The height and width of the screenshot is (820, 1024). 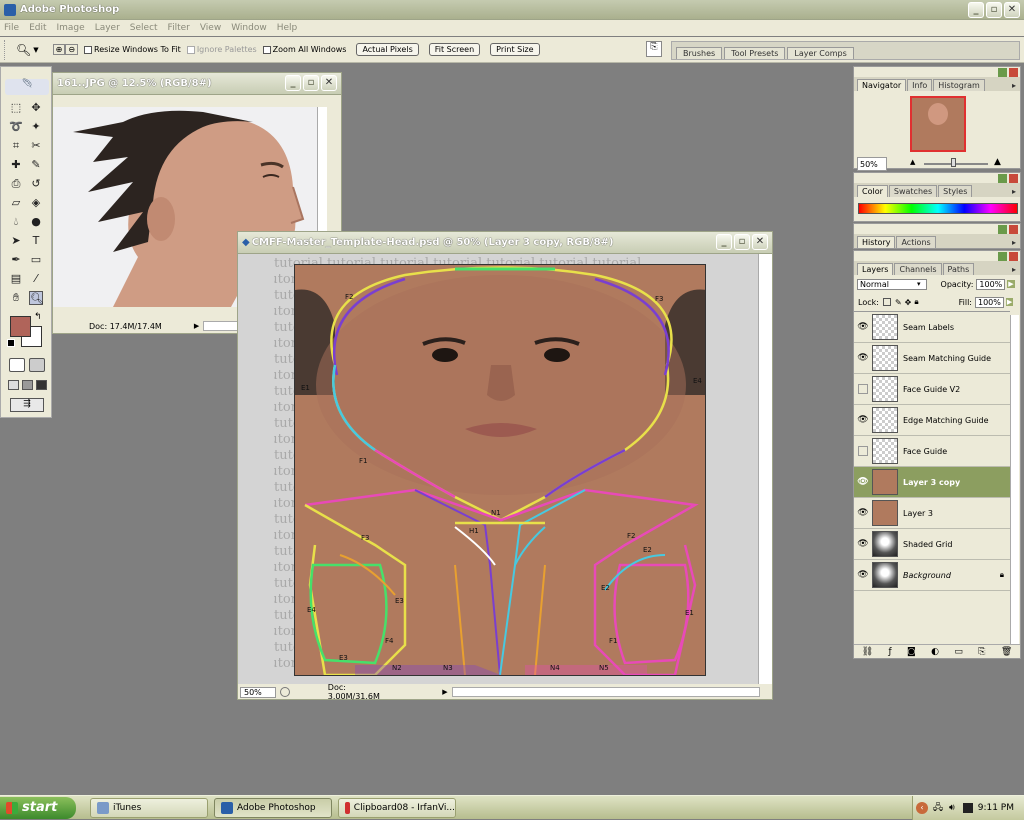 What do you see at coordinates (17, 365) in the screenshot?
I see `standard-mode-button` at bounding box center [17, 365].